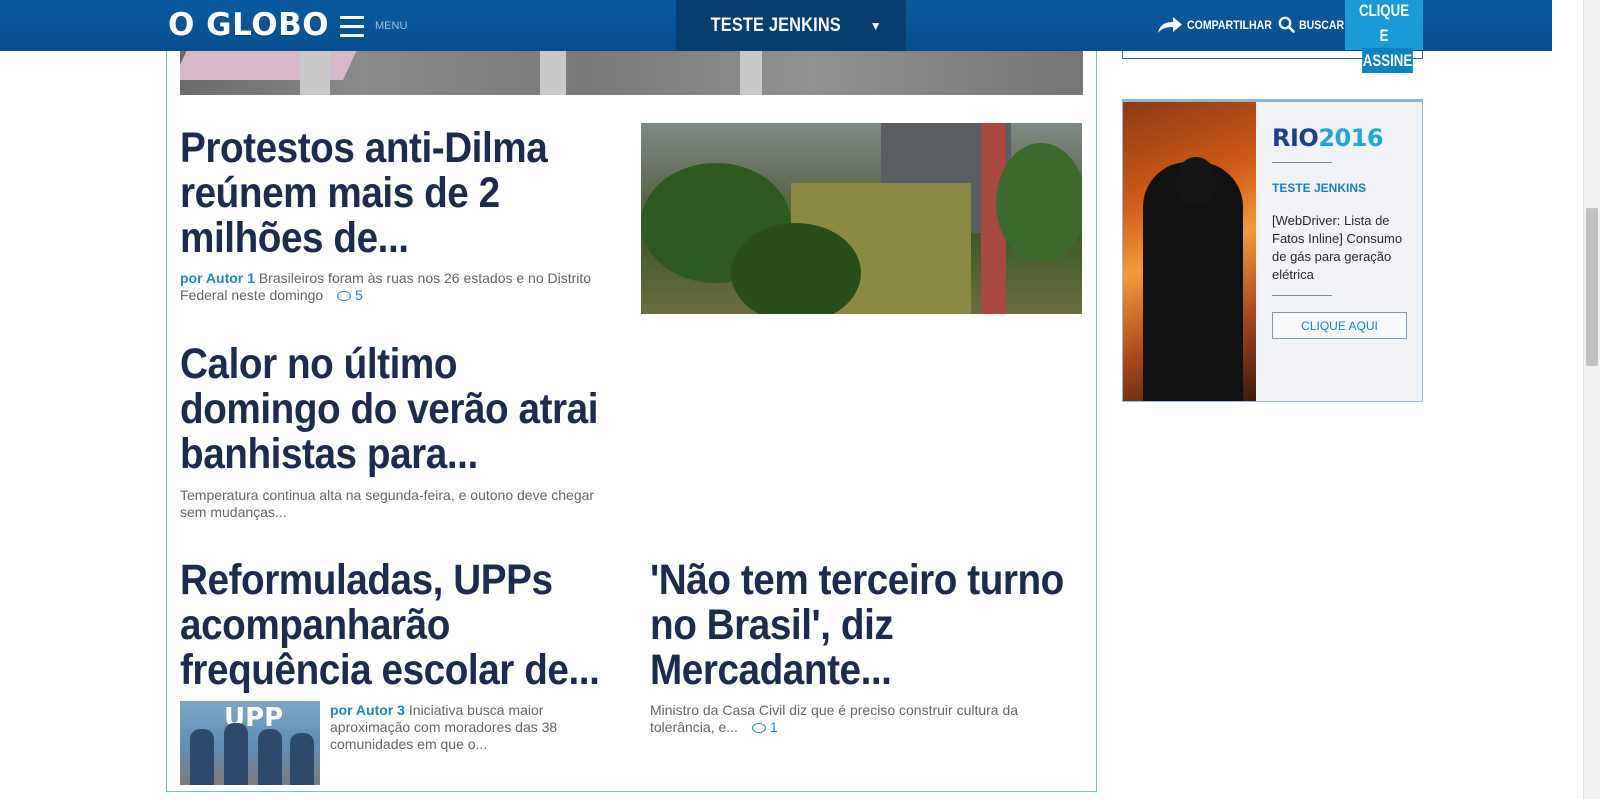 The width and height of the screenshot is (1600, 799). I want to click on share-arrow-icon, so click(1170, 25).